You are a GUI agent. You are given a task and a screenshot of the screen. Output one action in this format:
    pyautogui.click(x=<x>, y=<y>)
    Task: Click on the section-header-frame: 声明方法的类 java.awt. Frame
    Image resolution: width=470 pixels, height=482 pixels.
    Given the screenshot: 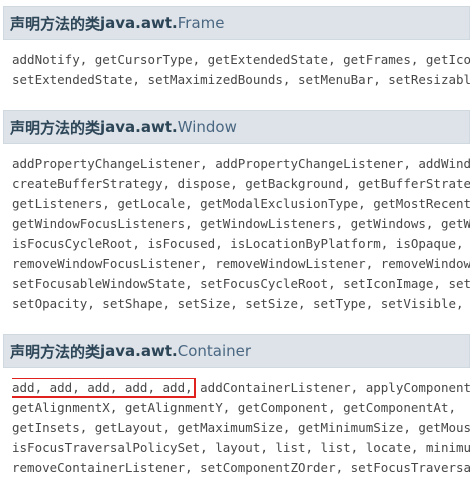 What is the action you would take?
    pyautogui.click(x=236, y=23)
    